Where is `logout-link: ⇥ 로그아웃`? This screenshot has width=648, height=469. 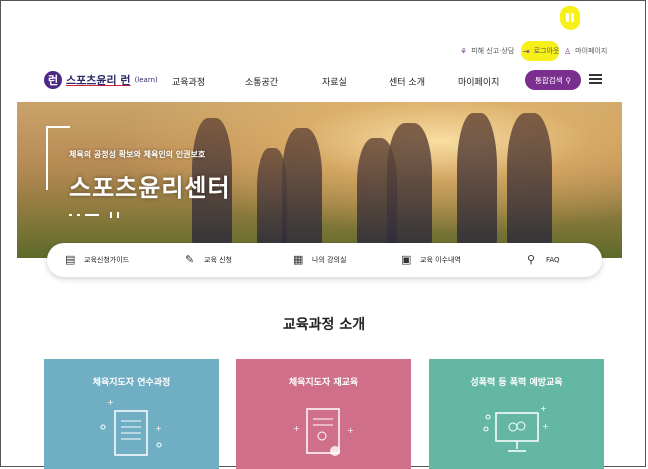
logout-link: ⇥ 로그아웃 is located at coordinates (541, 51).